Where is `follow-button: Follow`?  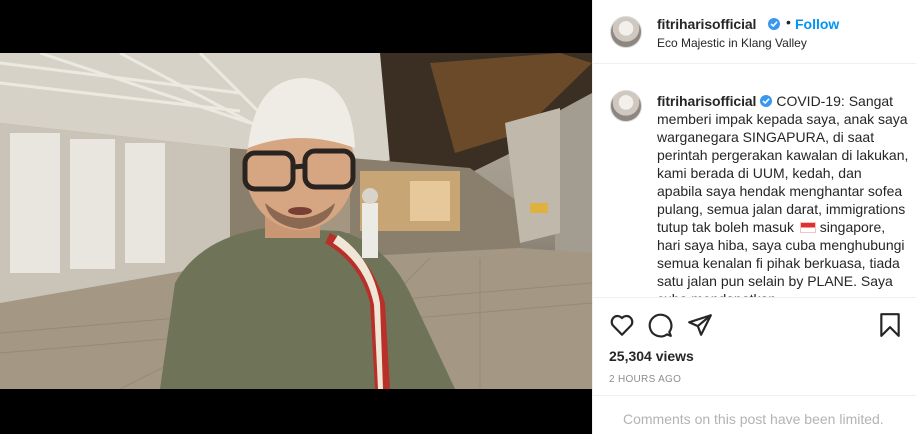 follow-button: Follow is located at coordinates (817, 24).